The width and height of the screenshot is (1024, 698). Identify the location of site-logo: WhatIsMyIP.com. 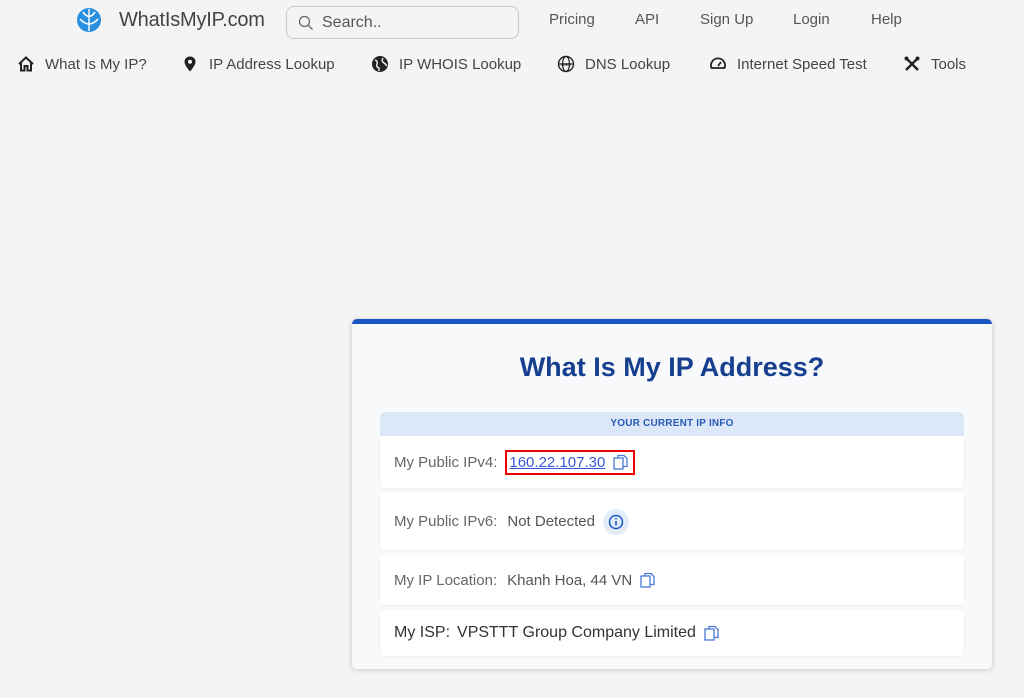
(170, 20).